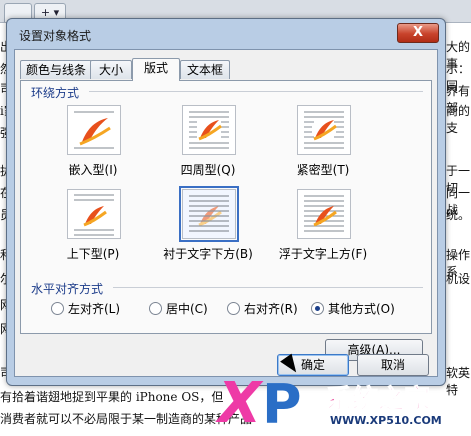 This screenshot has width=471, height=436. What do you see at coordinates (240, 403) in the screenshot?
I see `watermark-x: X` at bounding box center [240, 403].